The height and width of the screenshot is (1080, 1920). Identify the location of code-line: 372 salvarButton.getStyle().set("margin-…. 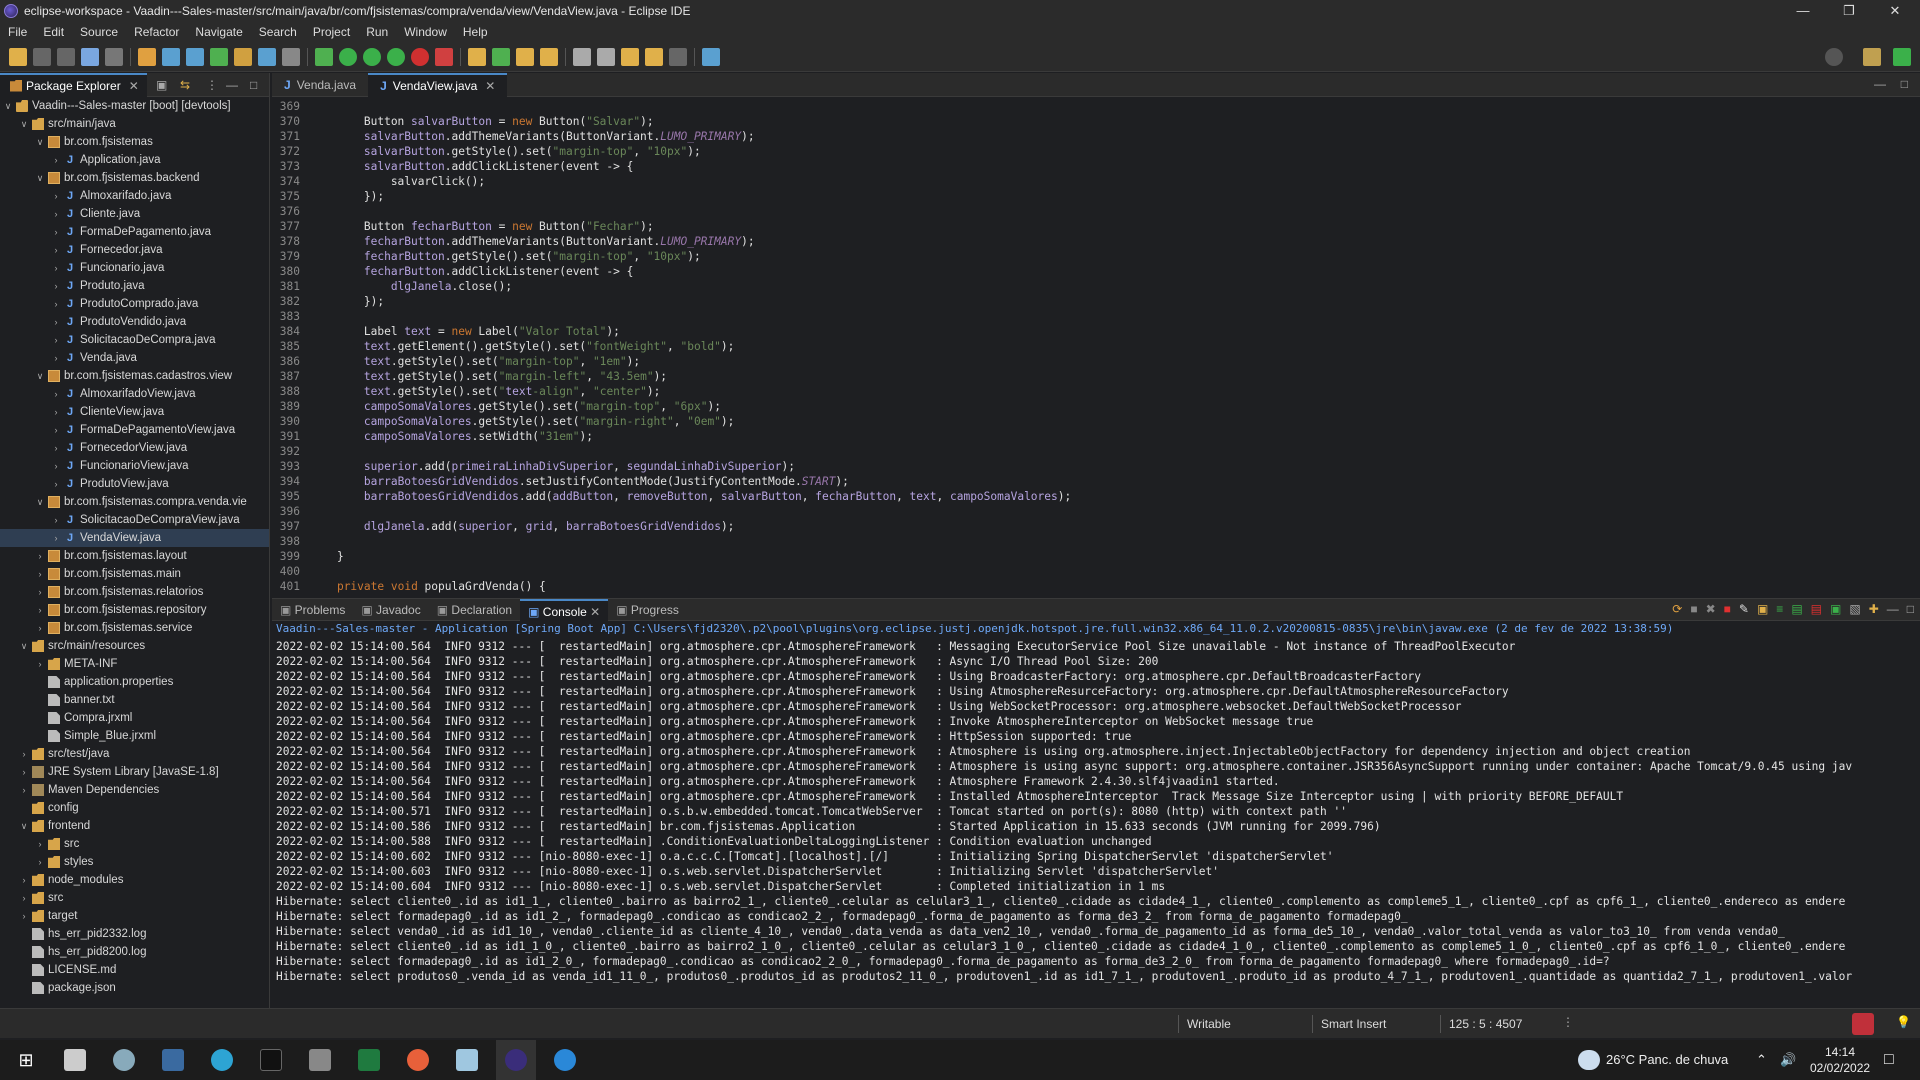
(1096, 151).